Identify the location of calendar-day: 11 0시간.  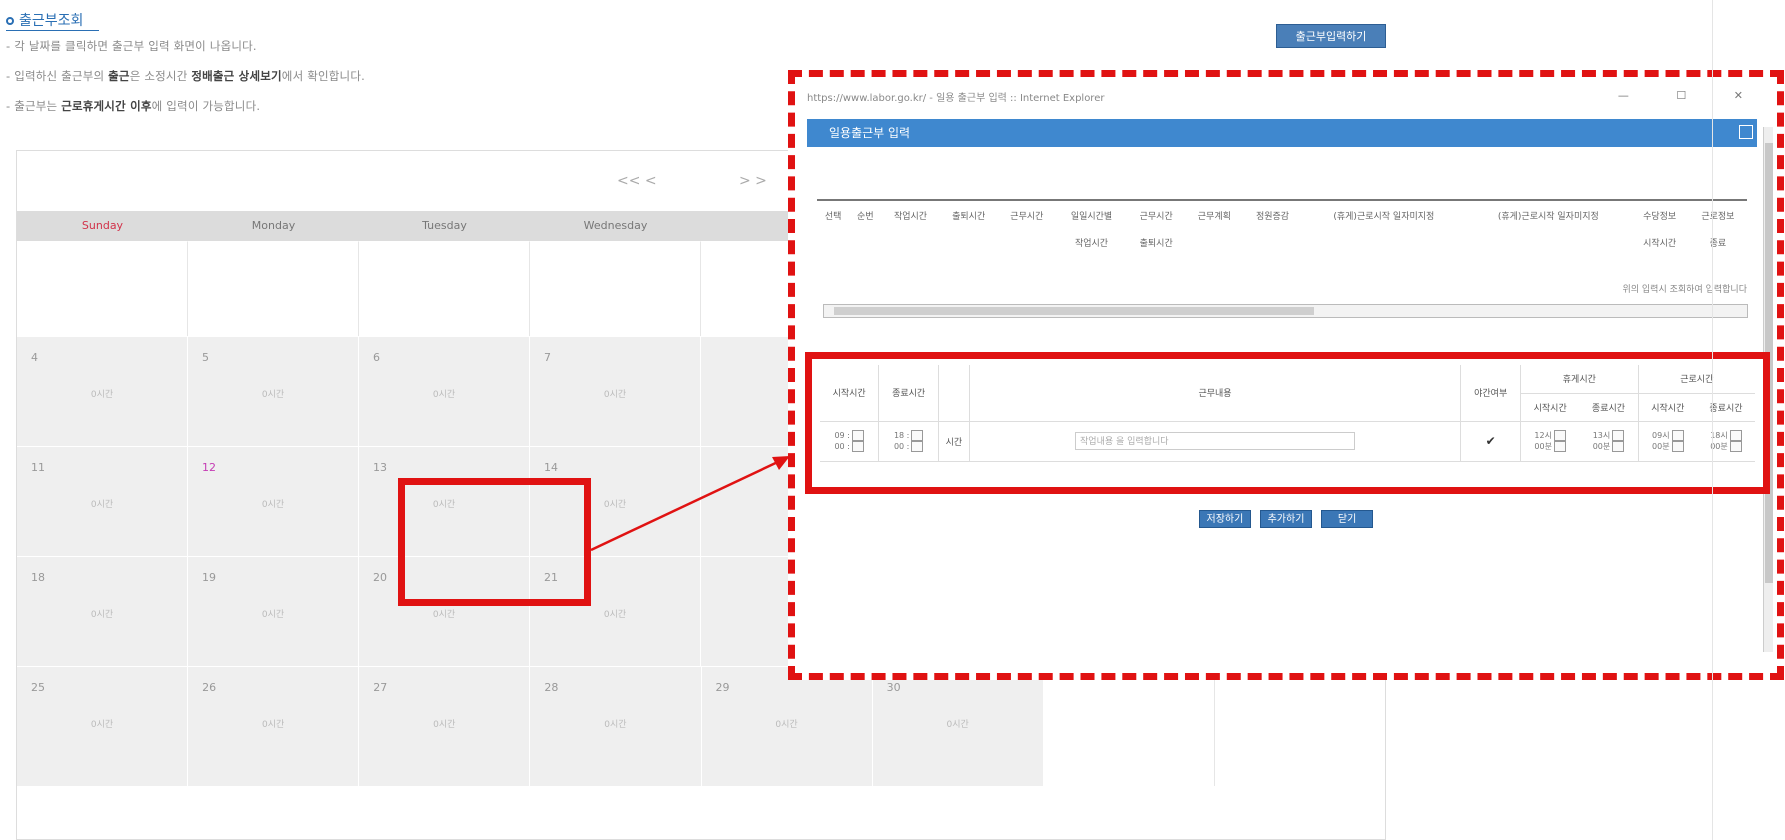
(102, 501).